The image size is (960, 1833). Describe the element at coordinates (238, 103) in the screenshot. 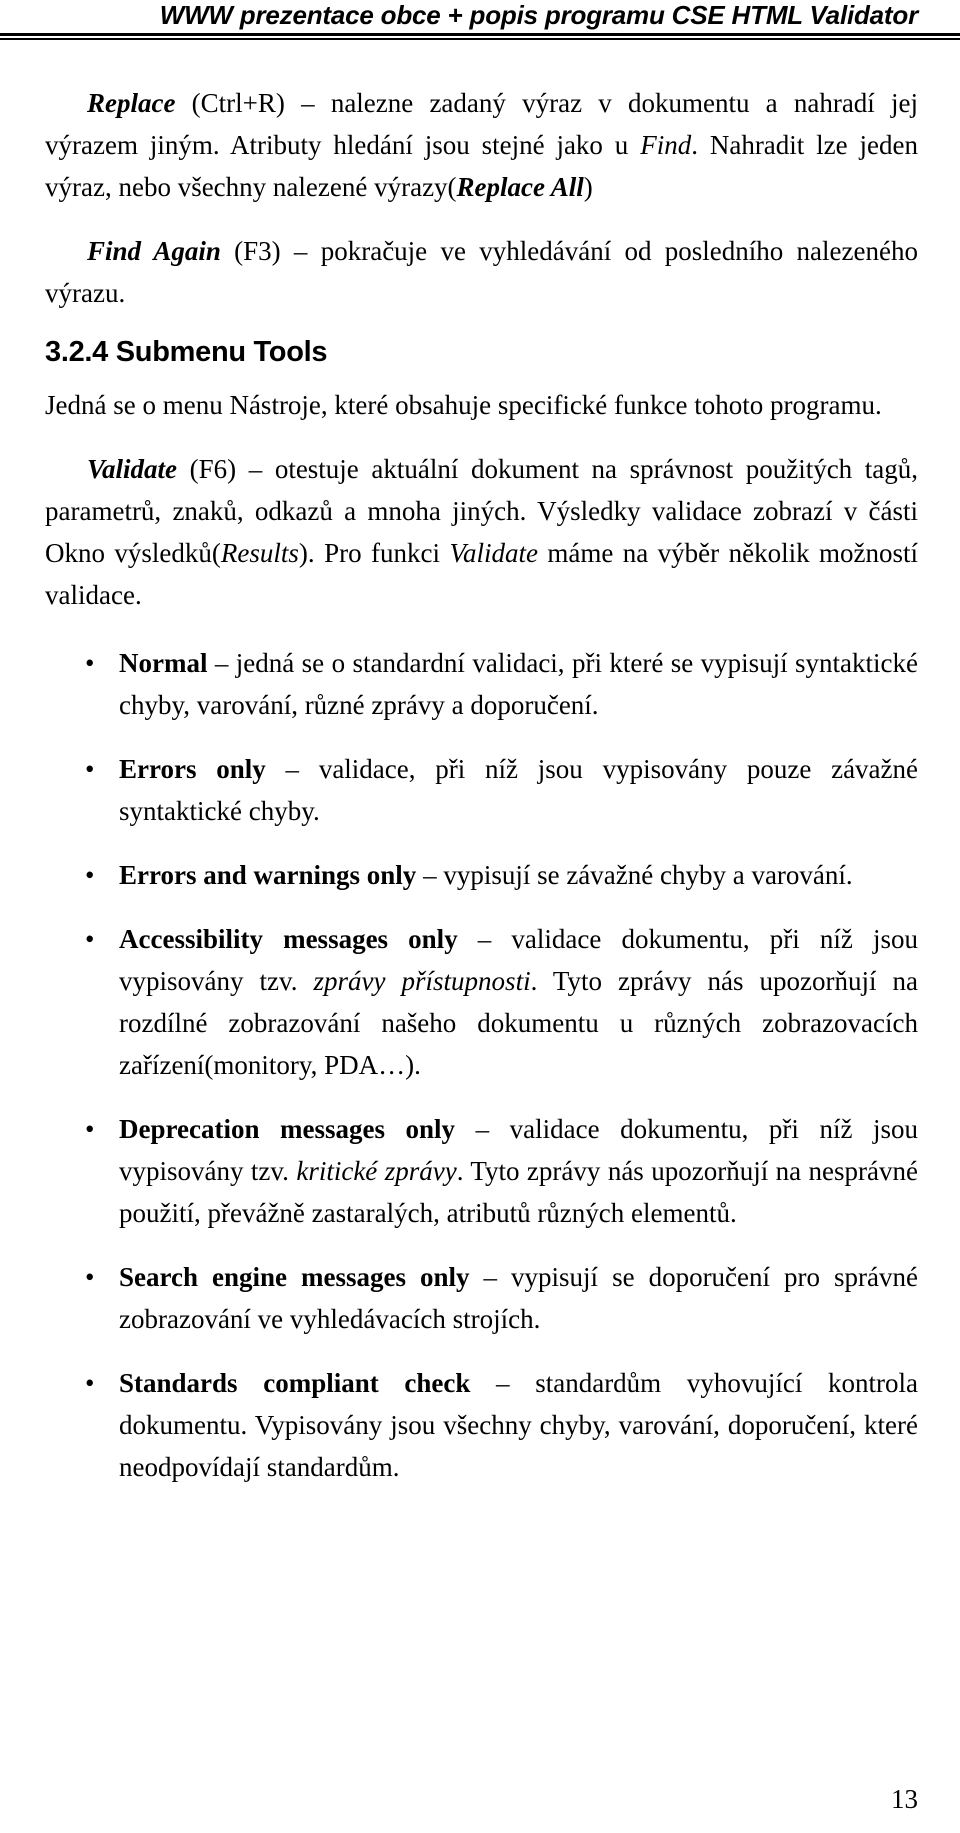

I see `shortcut-replace: (Ctrl+R)` at that location.